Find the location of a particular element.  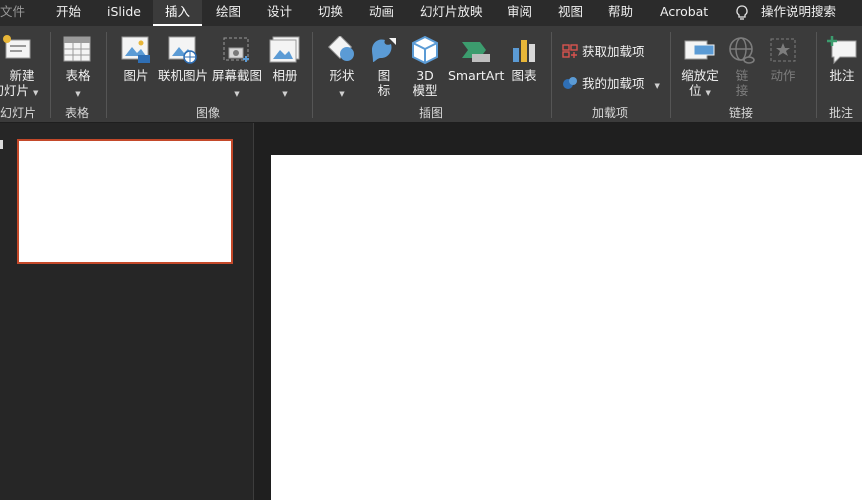

action-button: 动作 is located at coordinates (783, 67).